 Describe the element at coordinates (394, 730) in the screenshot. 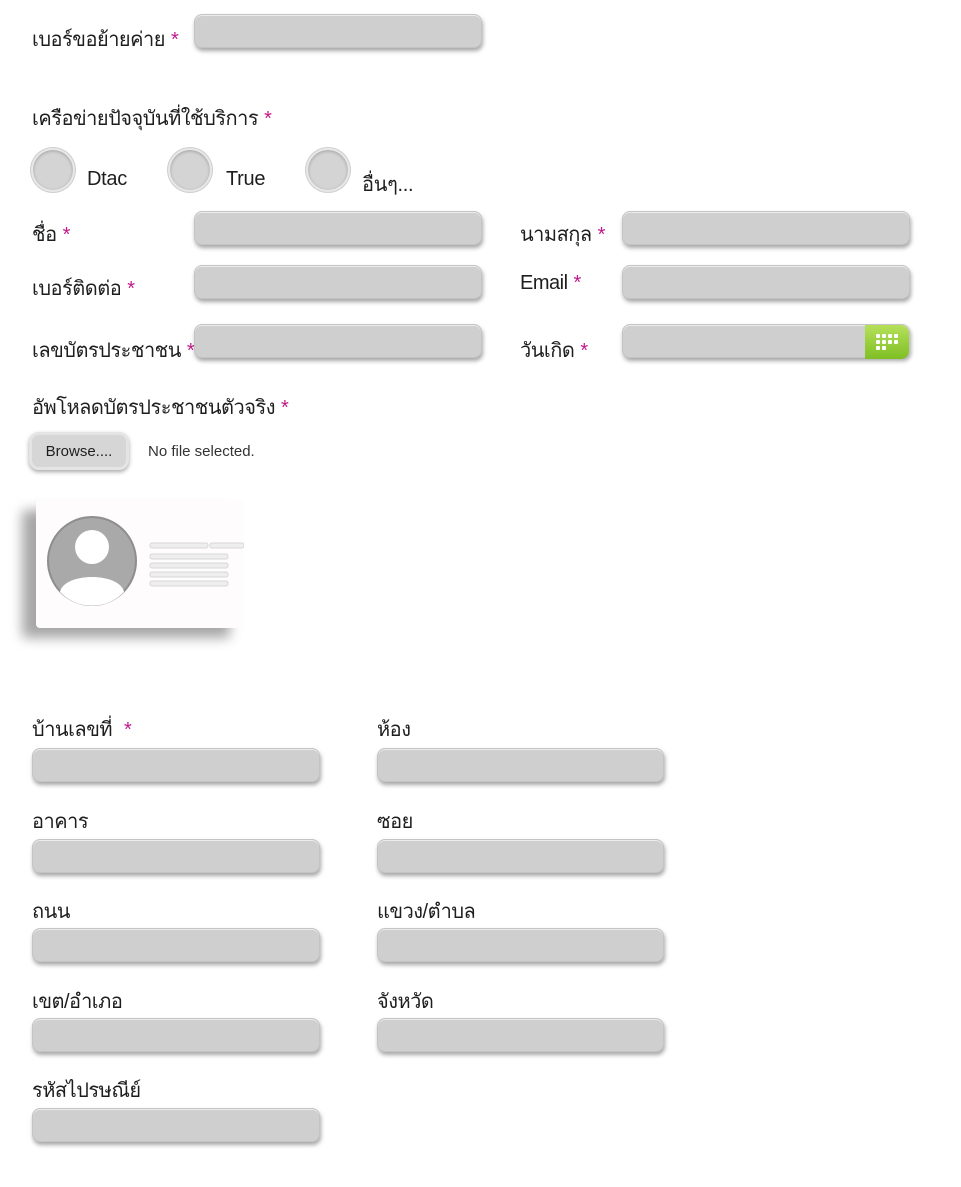

I see `room-label: ห้อง` at that location.